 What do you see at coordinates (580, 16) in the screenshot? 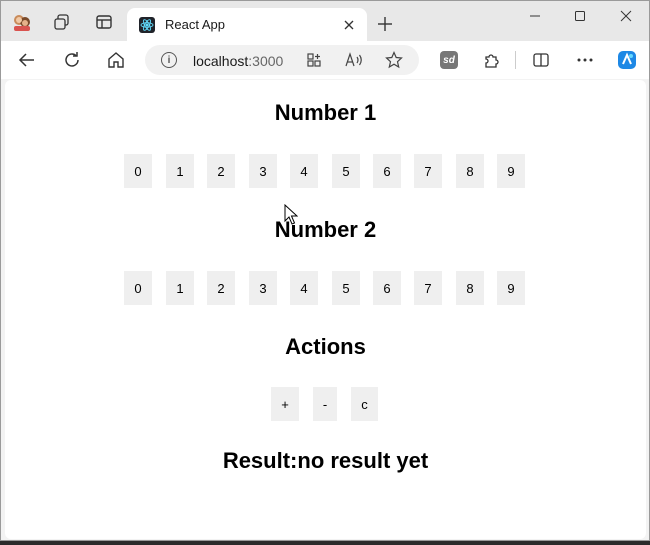
I see `maximize-icon` at bounding box center [580, 16].